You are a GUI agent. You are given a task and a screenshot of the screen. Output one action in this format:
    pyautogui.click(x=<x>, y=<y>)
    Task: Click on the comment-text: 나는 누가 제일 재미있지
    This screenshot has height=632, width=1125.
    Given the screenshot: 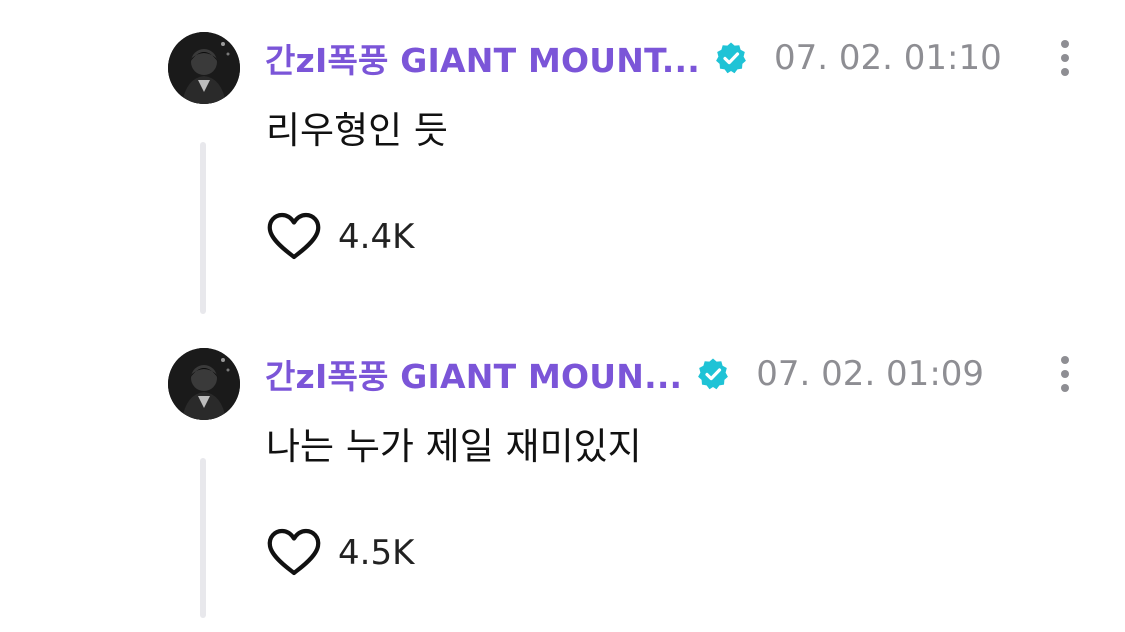 What is the action you would take?
    pyautogui.click(x=454, y=446)
    